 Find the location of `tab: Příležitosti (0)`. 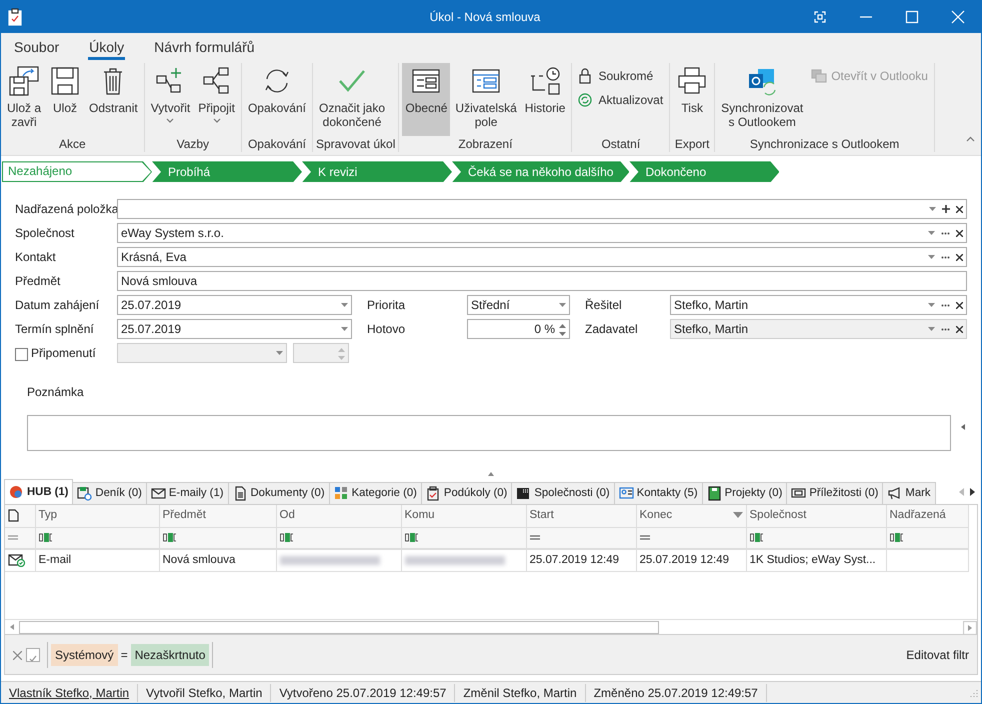

tab: Příležitosti (0) is located at coordinates (835, 493).